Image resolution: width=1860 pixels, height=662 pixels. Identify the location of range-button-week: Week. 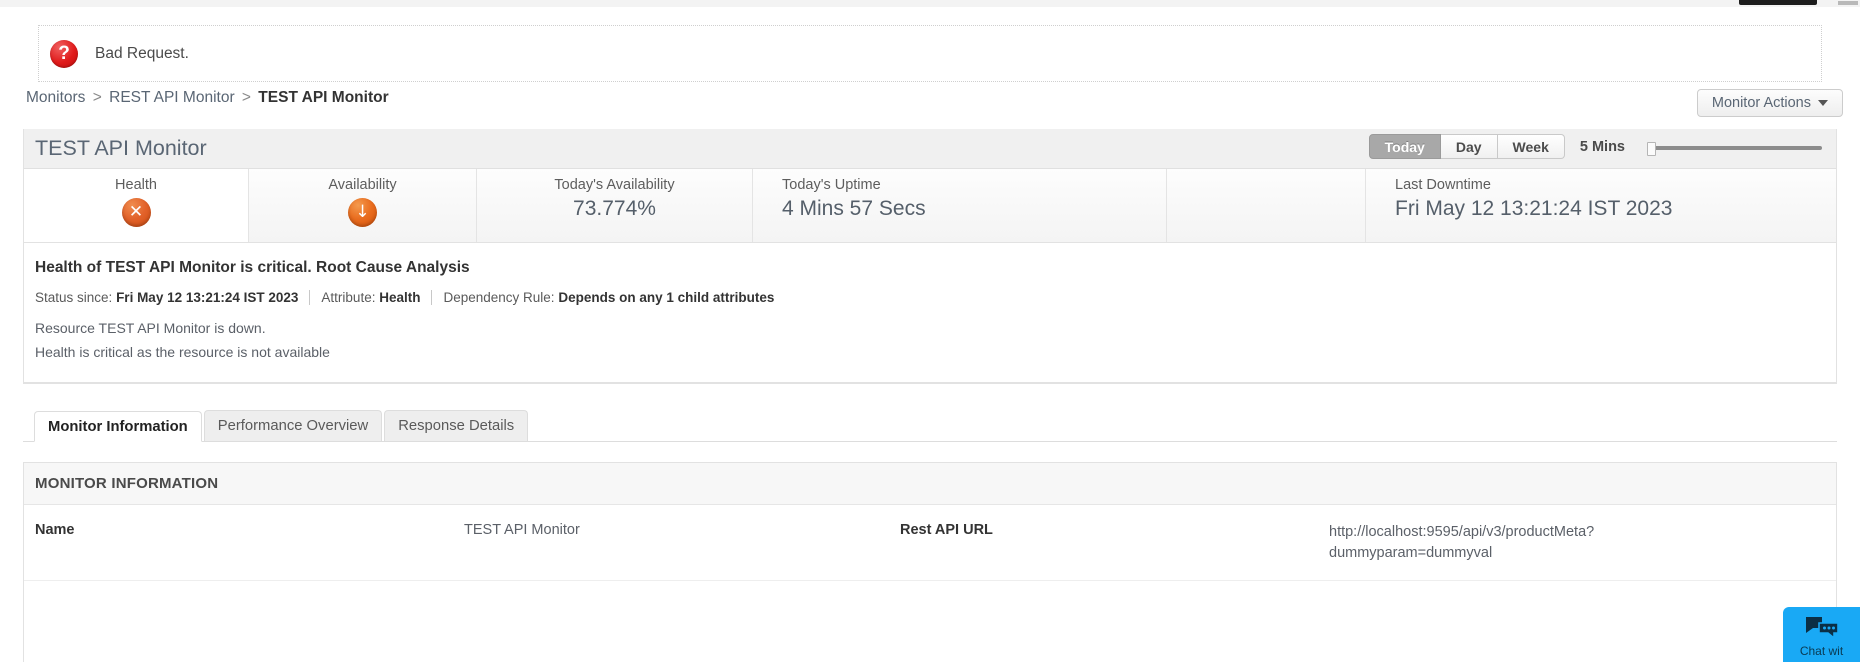
(1531, 146).